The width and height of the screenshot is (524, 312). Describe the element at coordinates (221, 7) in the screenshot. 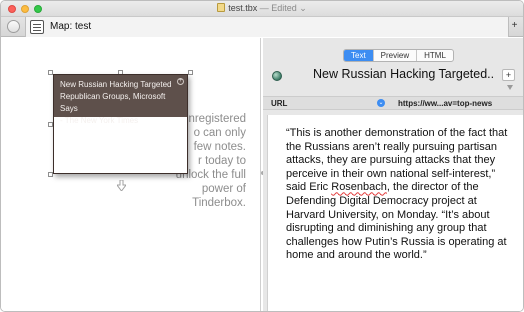

I see `document-icon` at that location.